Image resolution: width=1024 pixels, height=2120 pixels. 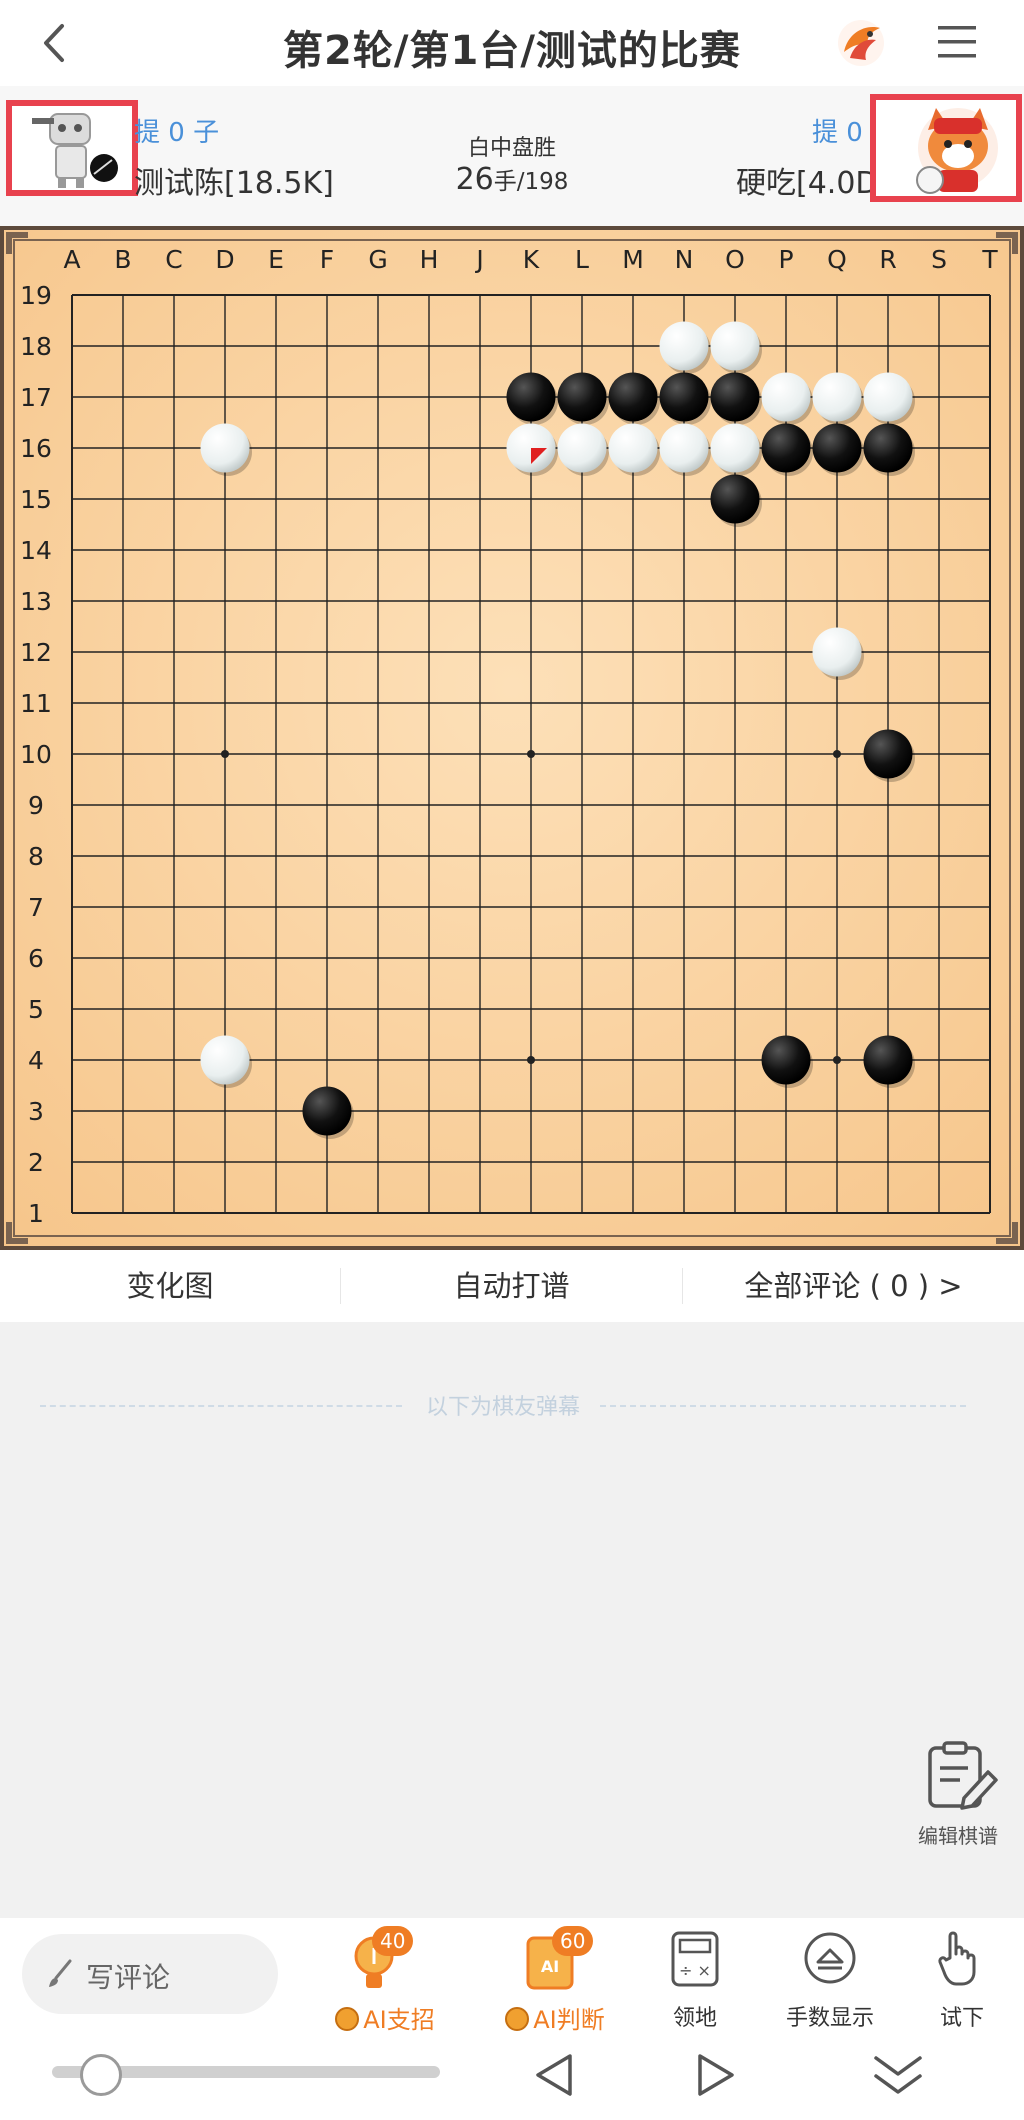 I want to click on robot-avatar, so click(x=72, y=148).